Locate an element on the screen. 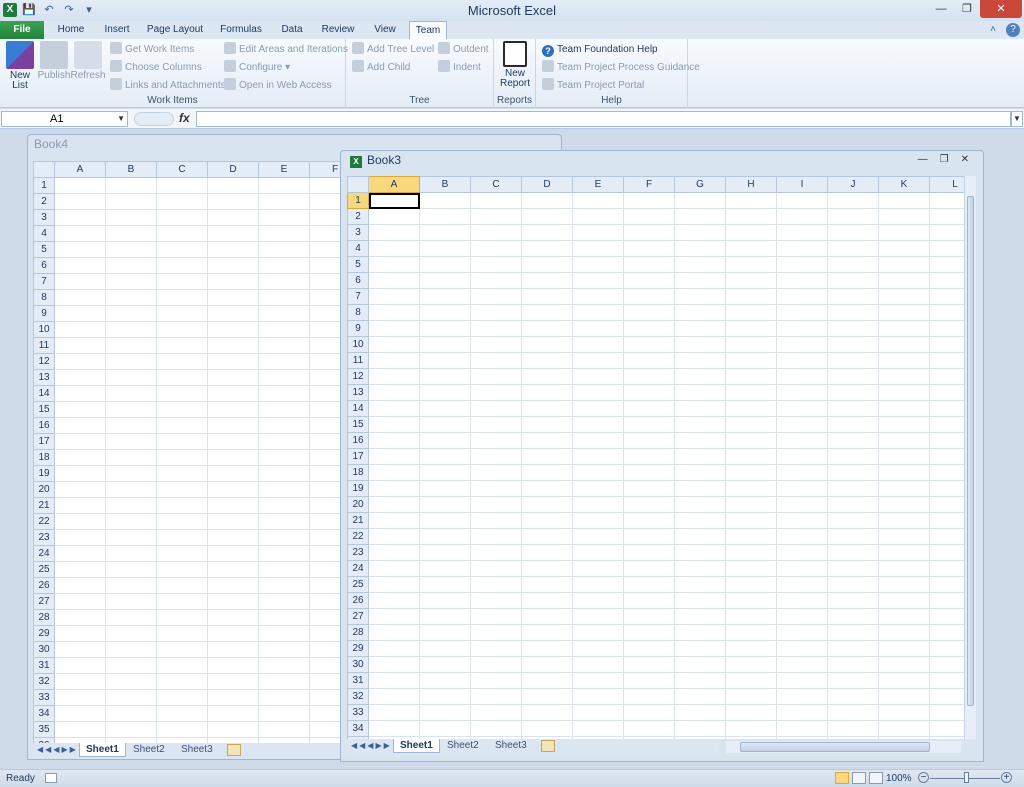 Image resolution: width=1024 pixels, height=787 pixels. cell-i23 is located at coordinates (802, 552).